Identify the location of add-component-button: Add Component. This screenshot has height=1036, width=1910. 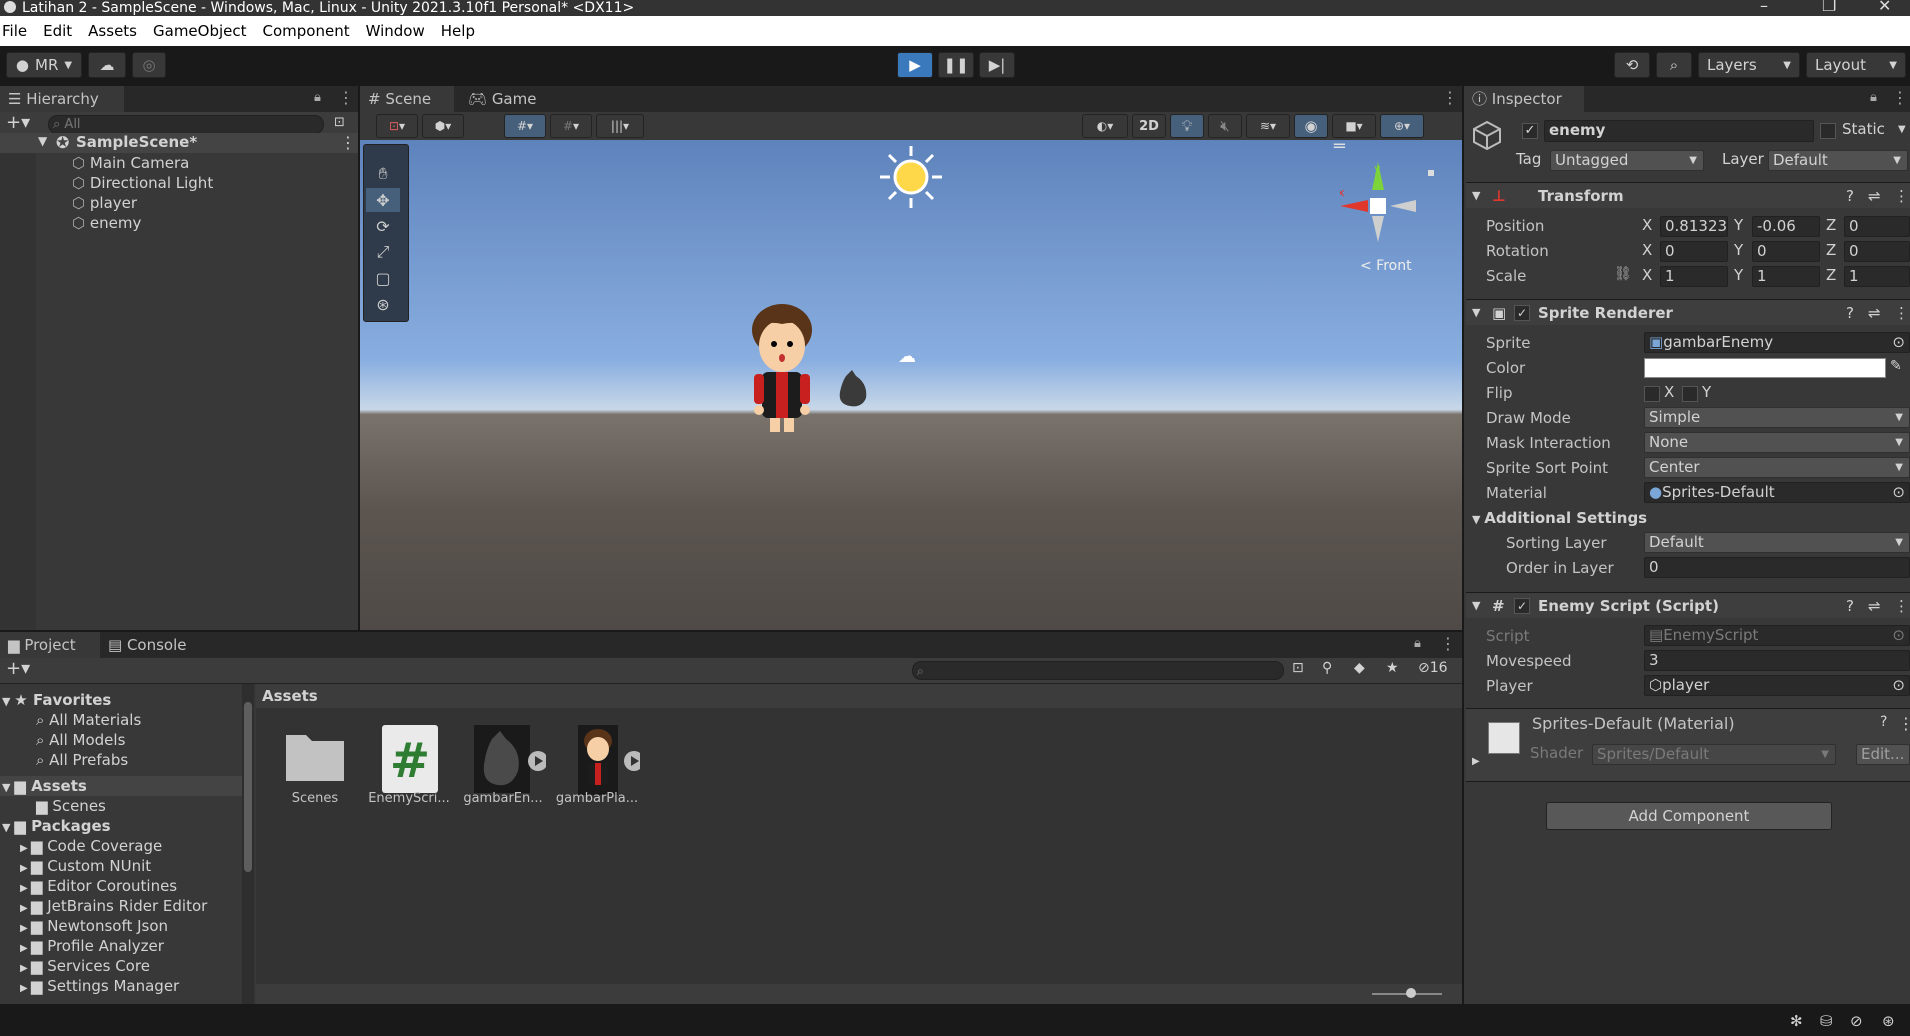
(1689, 816).